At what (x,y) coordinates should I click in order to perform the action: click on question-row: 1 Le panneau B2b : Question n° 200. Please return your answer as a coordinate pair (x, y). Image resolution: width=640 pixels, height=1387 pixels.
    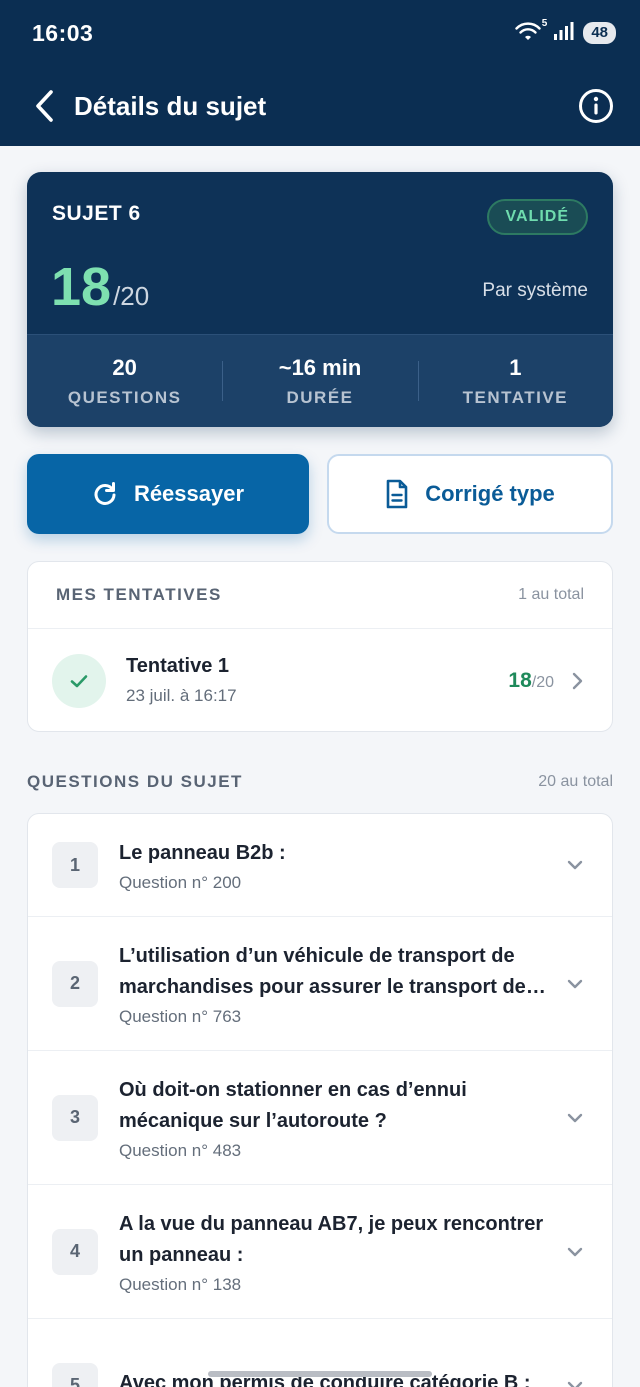
    Looking at the image, I should click on (320, 865).